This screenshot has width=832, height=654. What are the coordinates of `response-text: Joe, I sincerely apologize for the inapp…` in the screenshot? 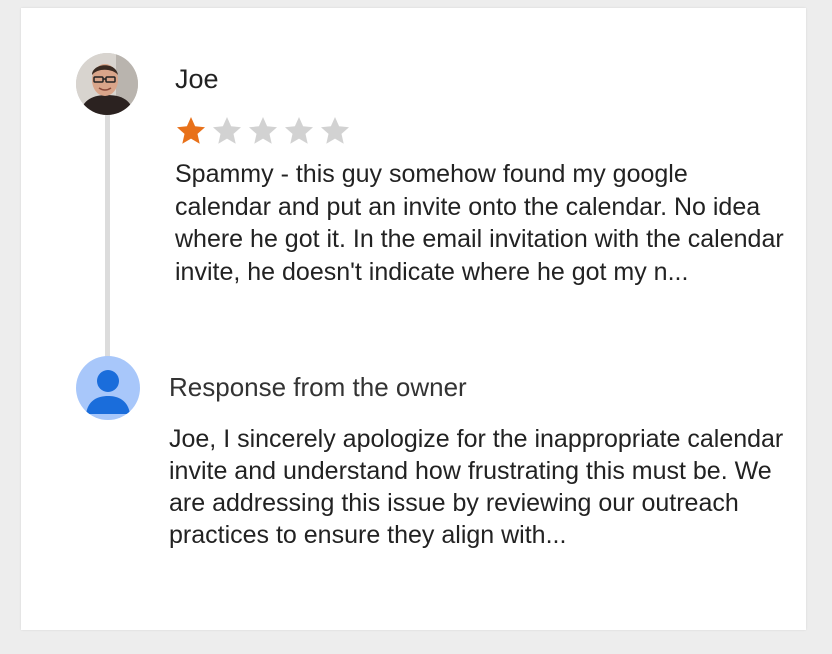 It's located at (476, 487).